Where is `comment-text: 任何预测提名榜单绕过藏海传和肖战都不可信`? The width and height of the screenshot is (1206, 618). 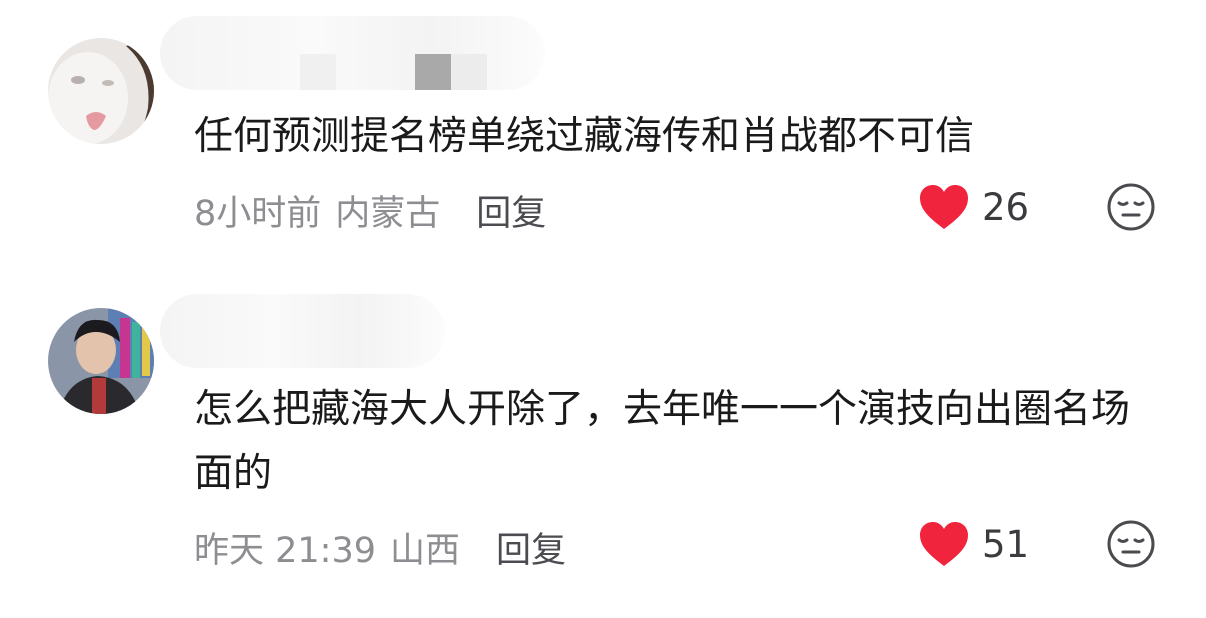
comment-text: 任何预测提名榜单绕过藏海传和肖战都不可信 is located at coordinates (584, 136).